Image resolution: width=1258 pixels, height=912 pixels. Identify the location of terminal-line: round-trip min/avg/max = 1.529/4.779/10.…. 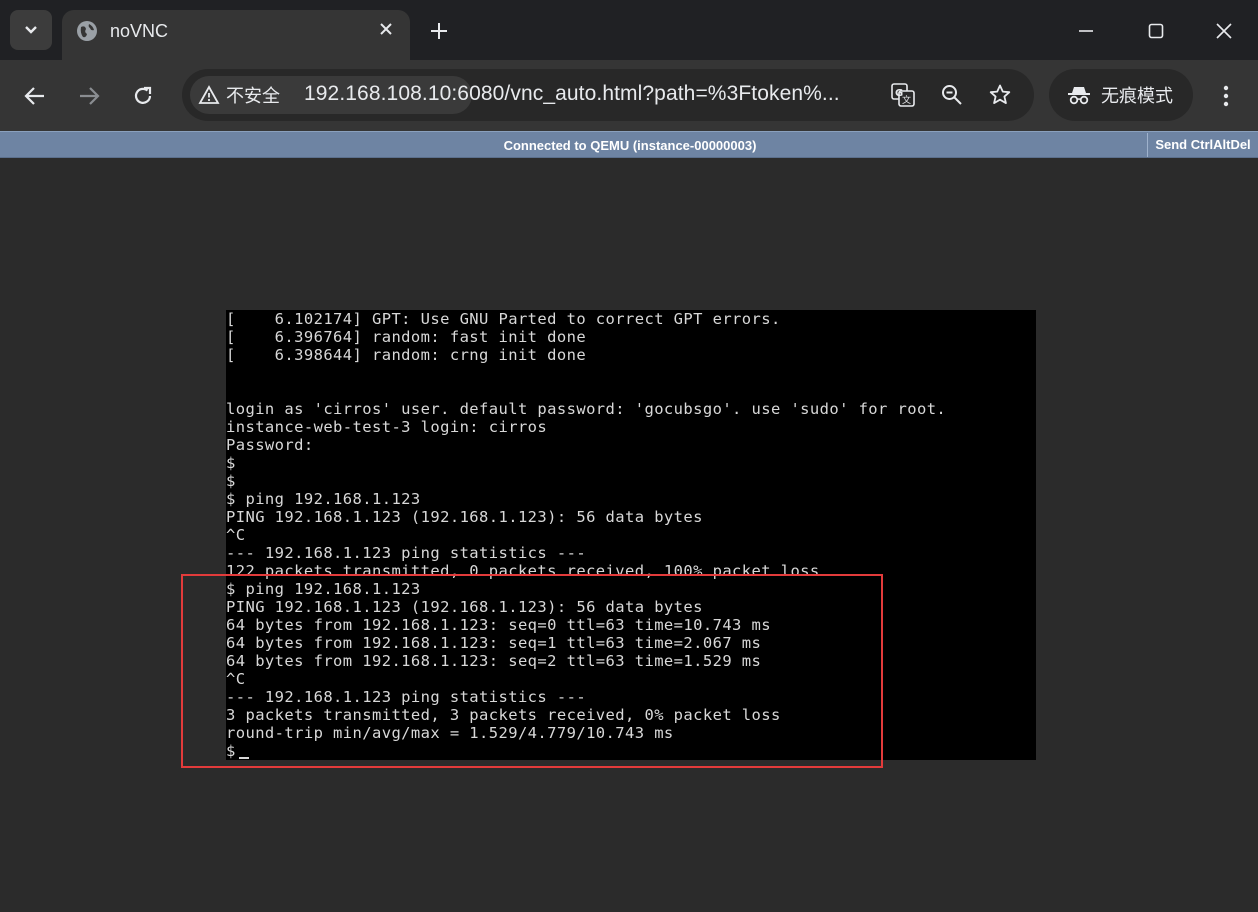
(450, 733).